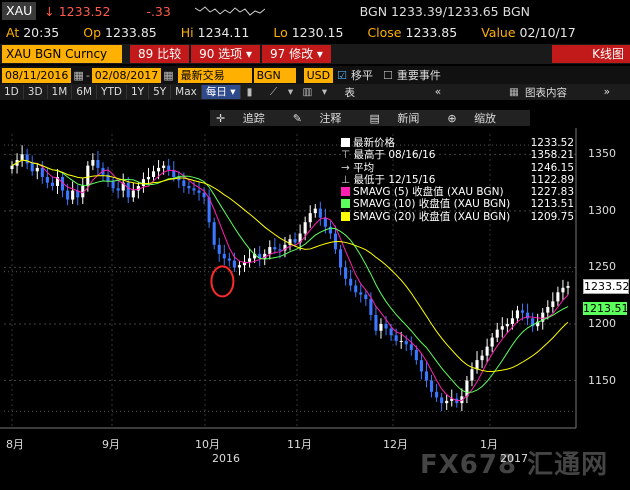 The height and width of the screenshot is (490, 630). What do you see at coordinates (62, 54) in the screenshot?
I see `ticker-input: XAU BGN Curncy` at bounding box center [62, 54].